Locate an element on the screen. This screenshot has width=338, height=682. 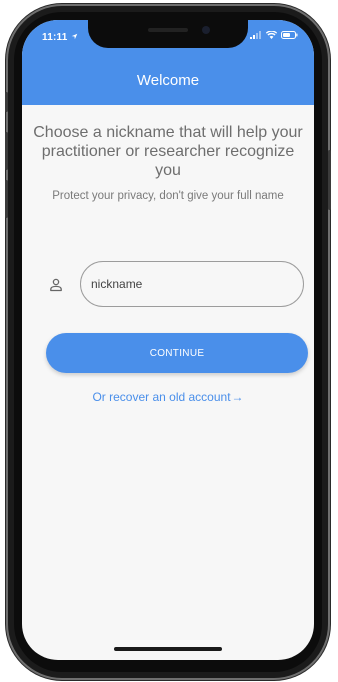
volume-up-button is located at coordinates (6, 151).